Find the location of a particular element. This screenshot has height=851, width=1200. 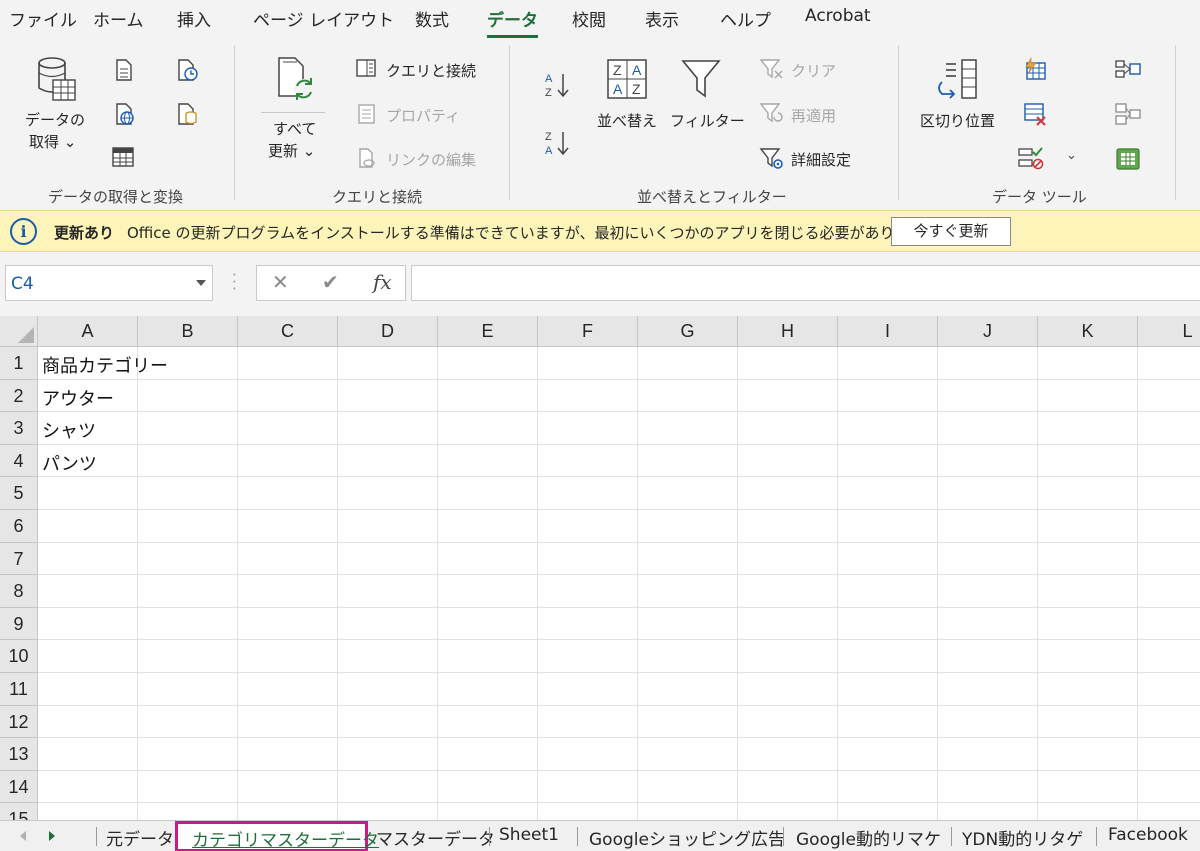

column-header: L is located at coordinates (1169, 331).